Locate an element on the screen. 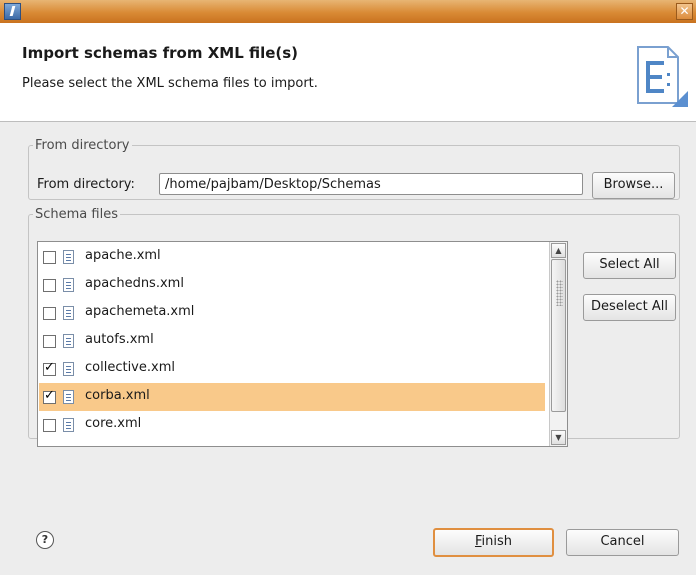 The height and width of the screenshot is (575, 696). item-label: apachemeta.xml is located at coordinates (140, 311).